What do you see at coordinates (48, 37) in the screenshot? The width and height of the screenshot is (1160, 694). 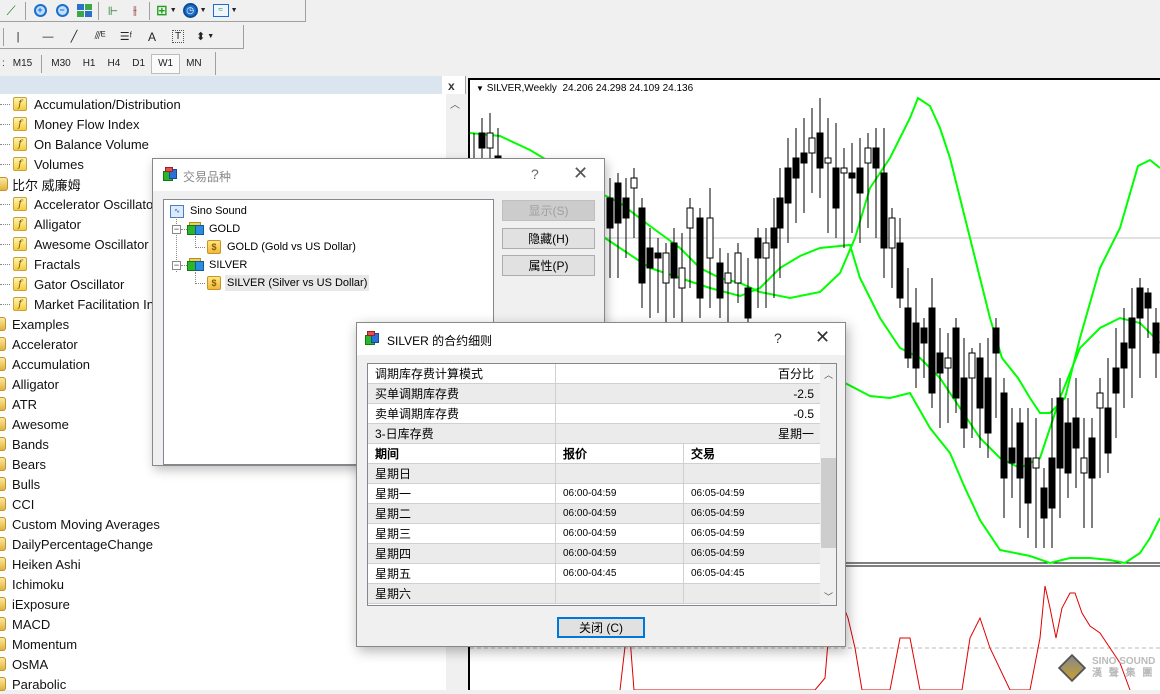 I see `horizontal-line-button: —` at bounding box center [48, 37].